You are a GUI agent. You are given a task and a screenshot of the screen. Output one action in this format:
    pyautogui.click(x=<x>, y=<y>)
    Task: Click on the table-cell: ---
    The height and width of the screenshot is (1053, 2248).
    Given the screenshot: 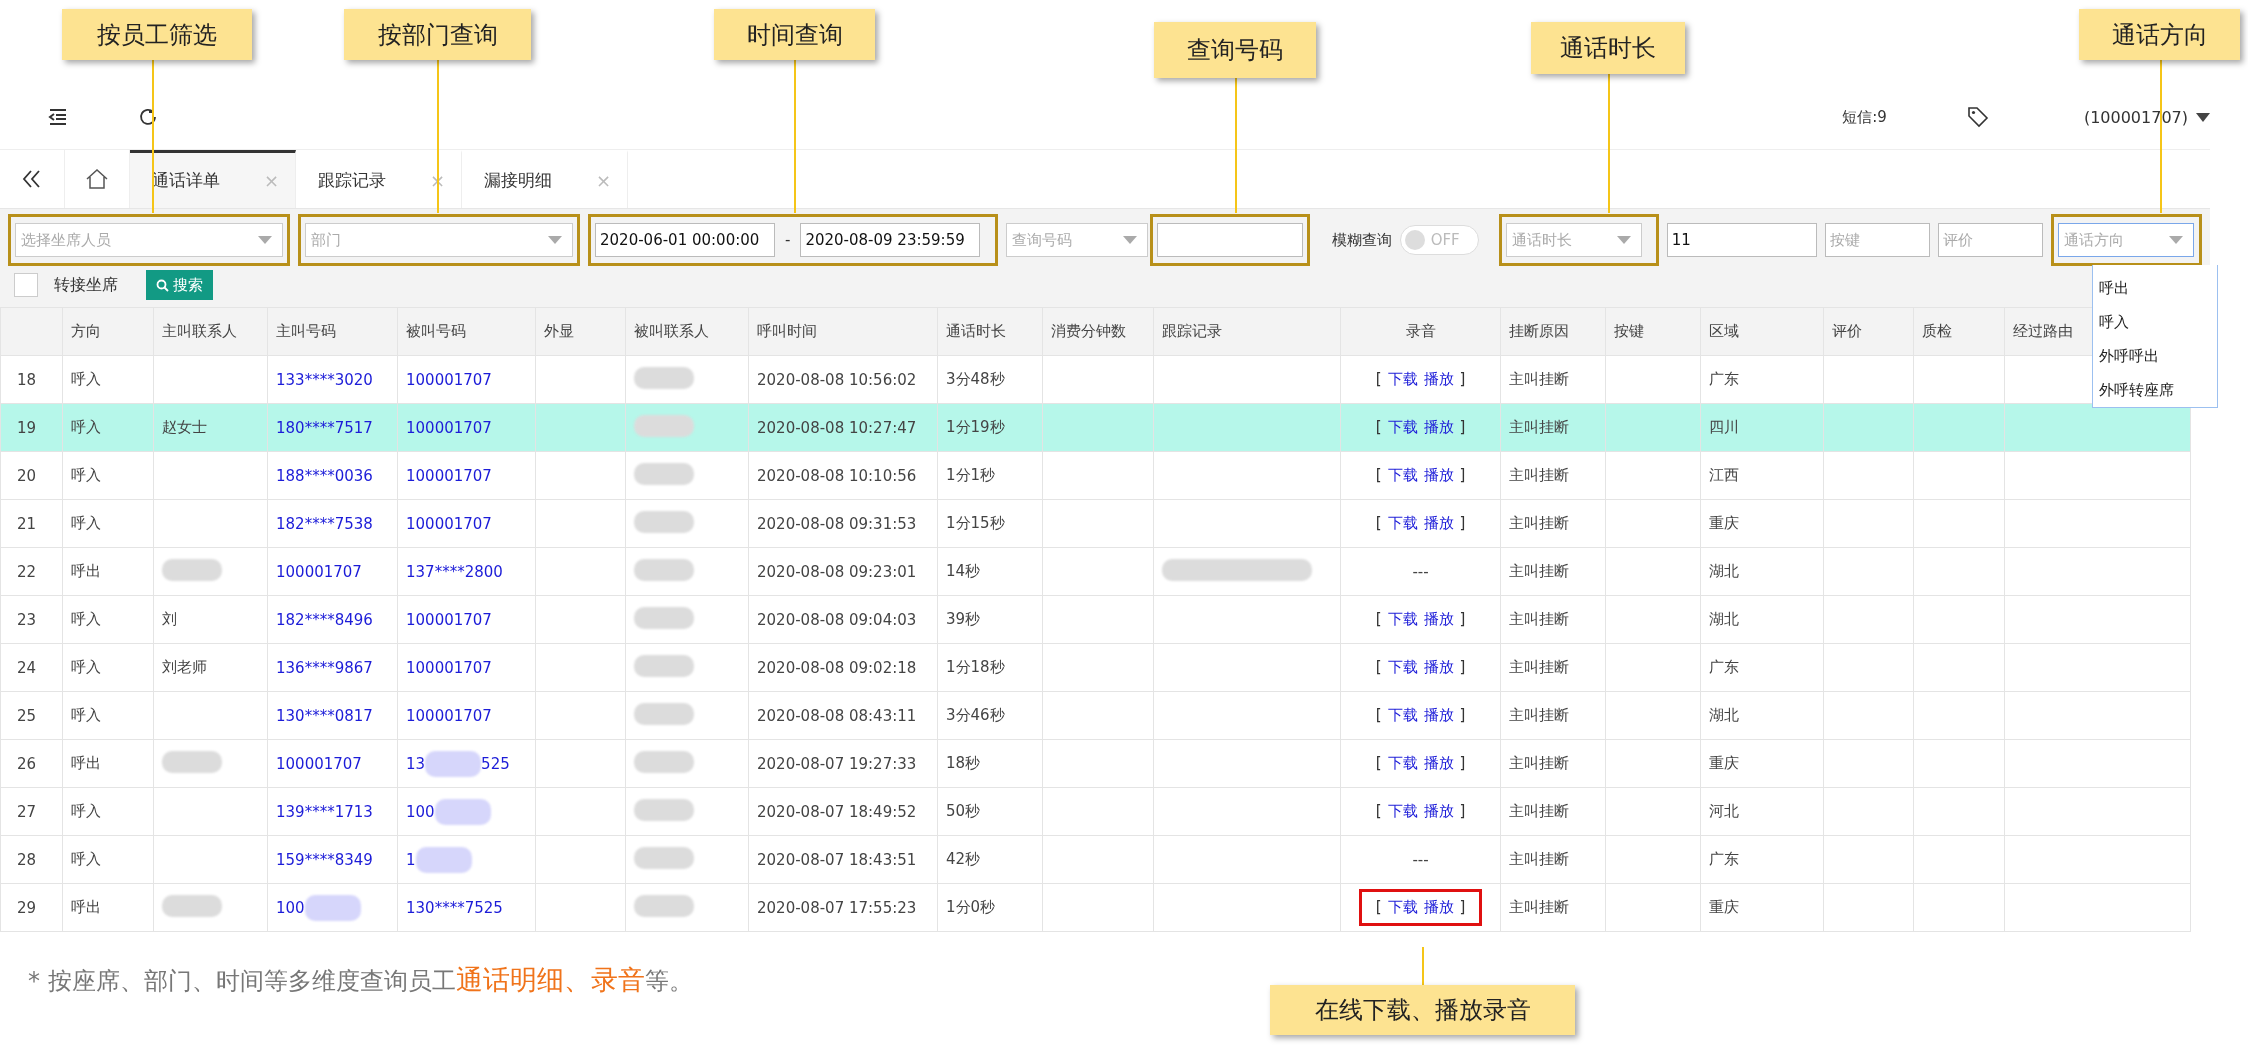 What is the action you would take?
    pyautogui.click(x=1420, y=859)
    